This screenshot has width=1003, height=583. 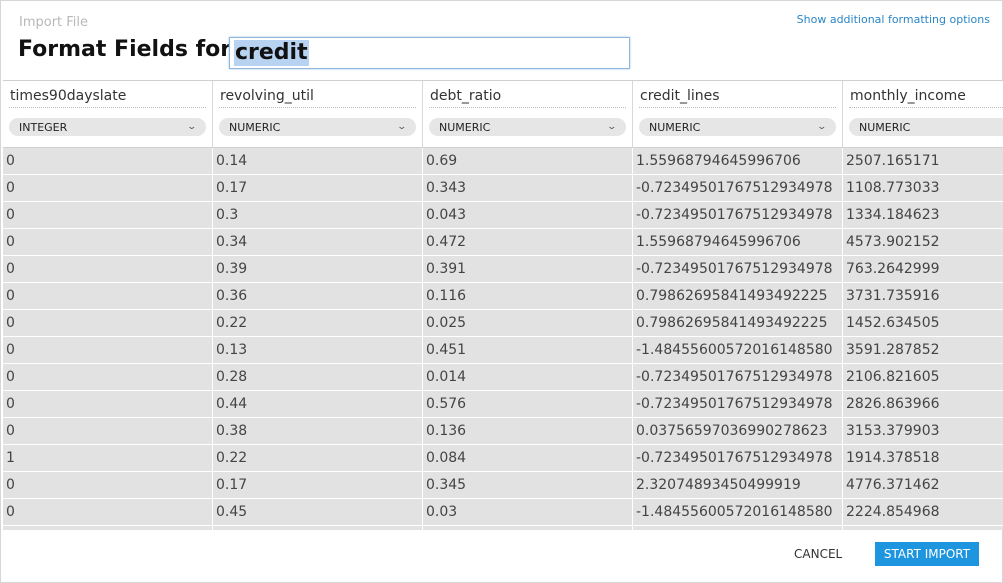 I want to click on table-cell: 2.32074893450499919, so click(x=738, y=485).